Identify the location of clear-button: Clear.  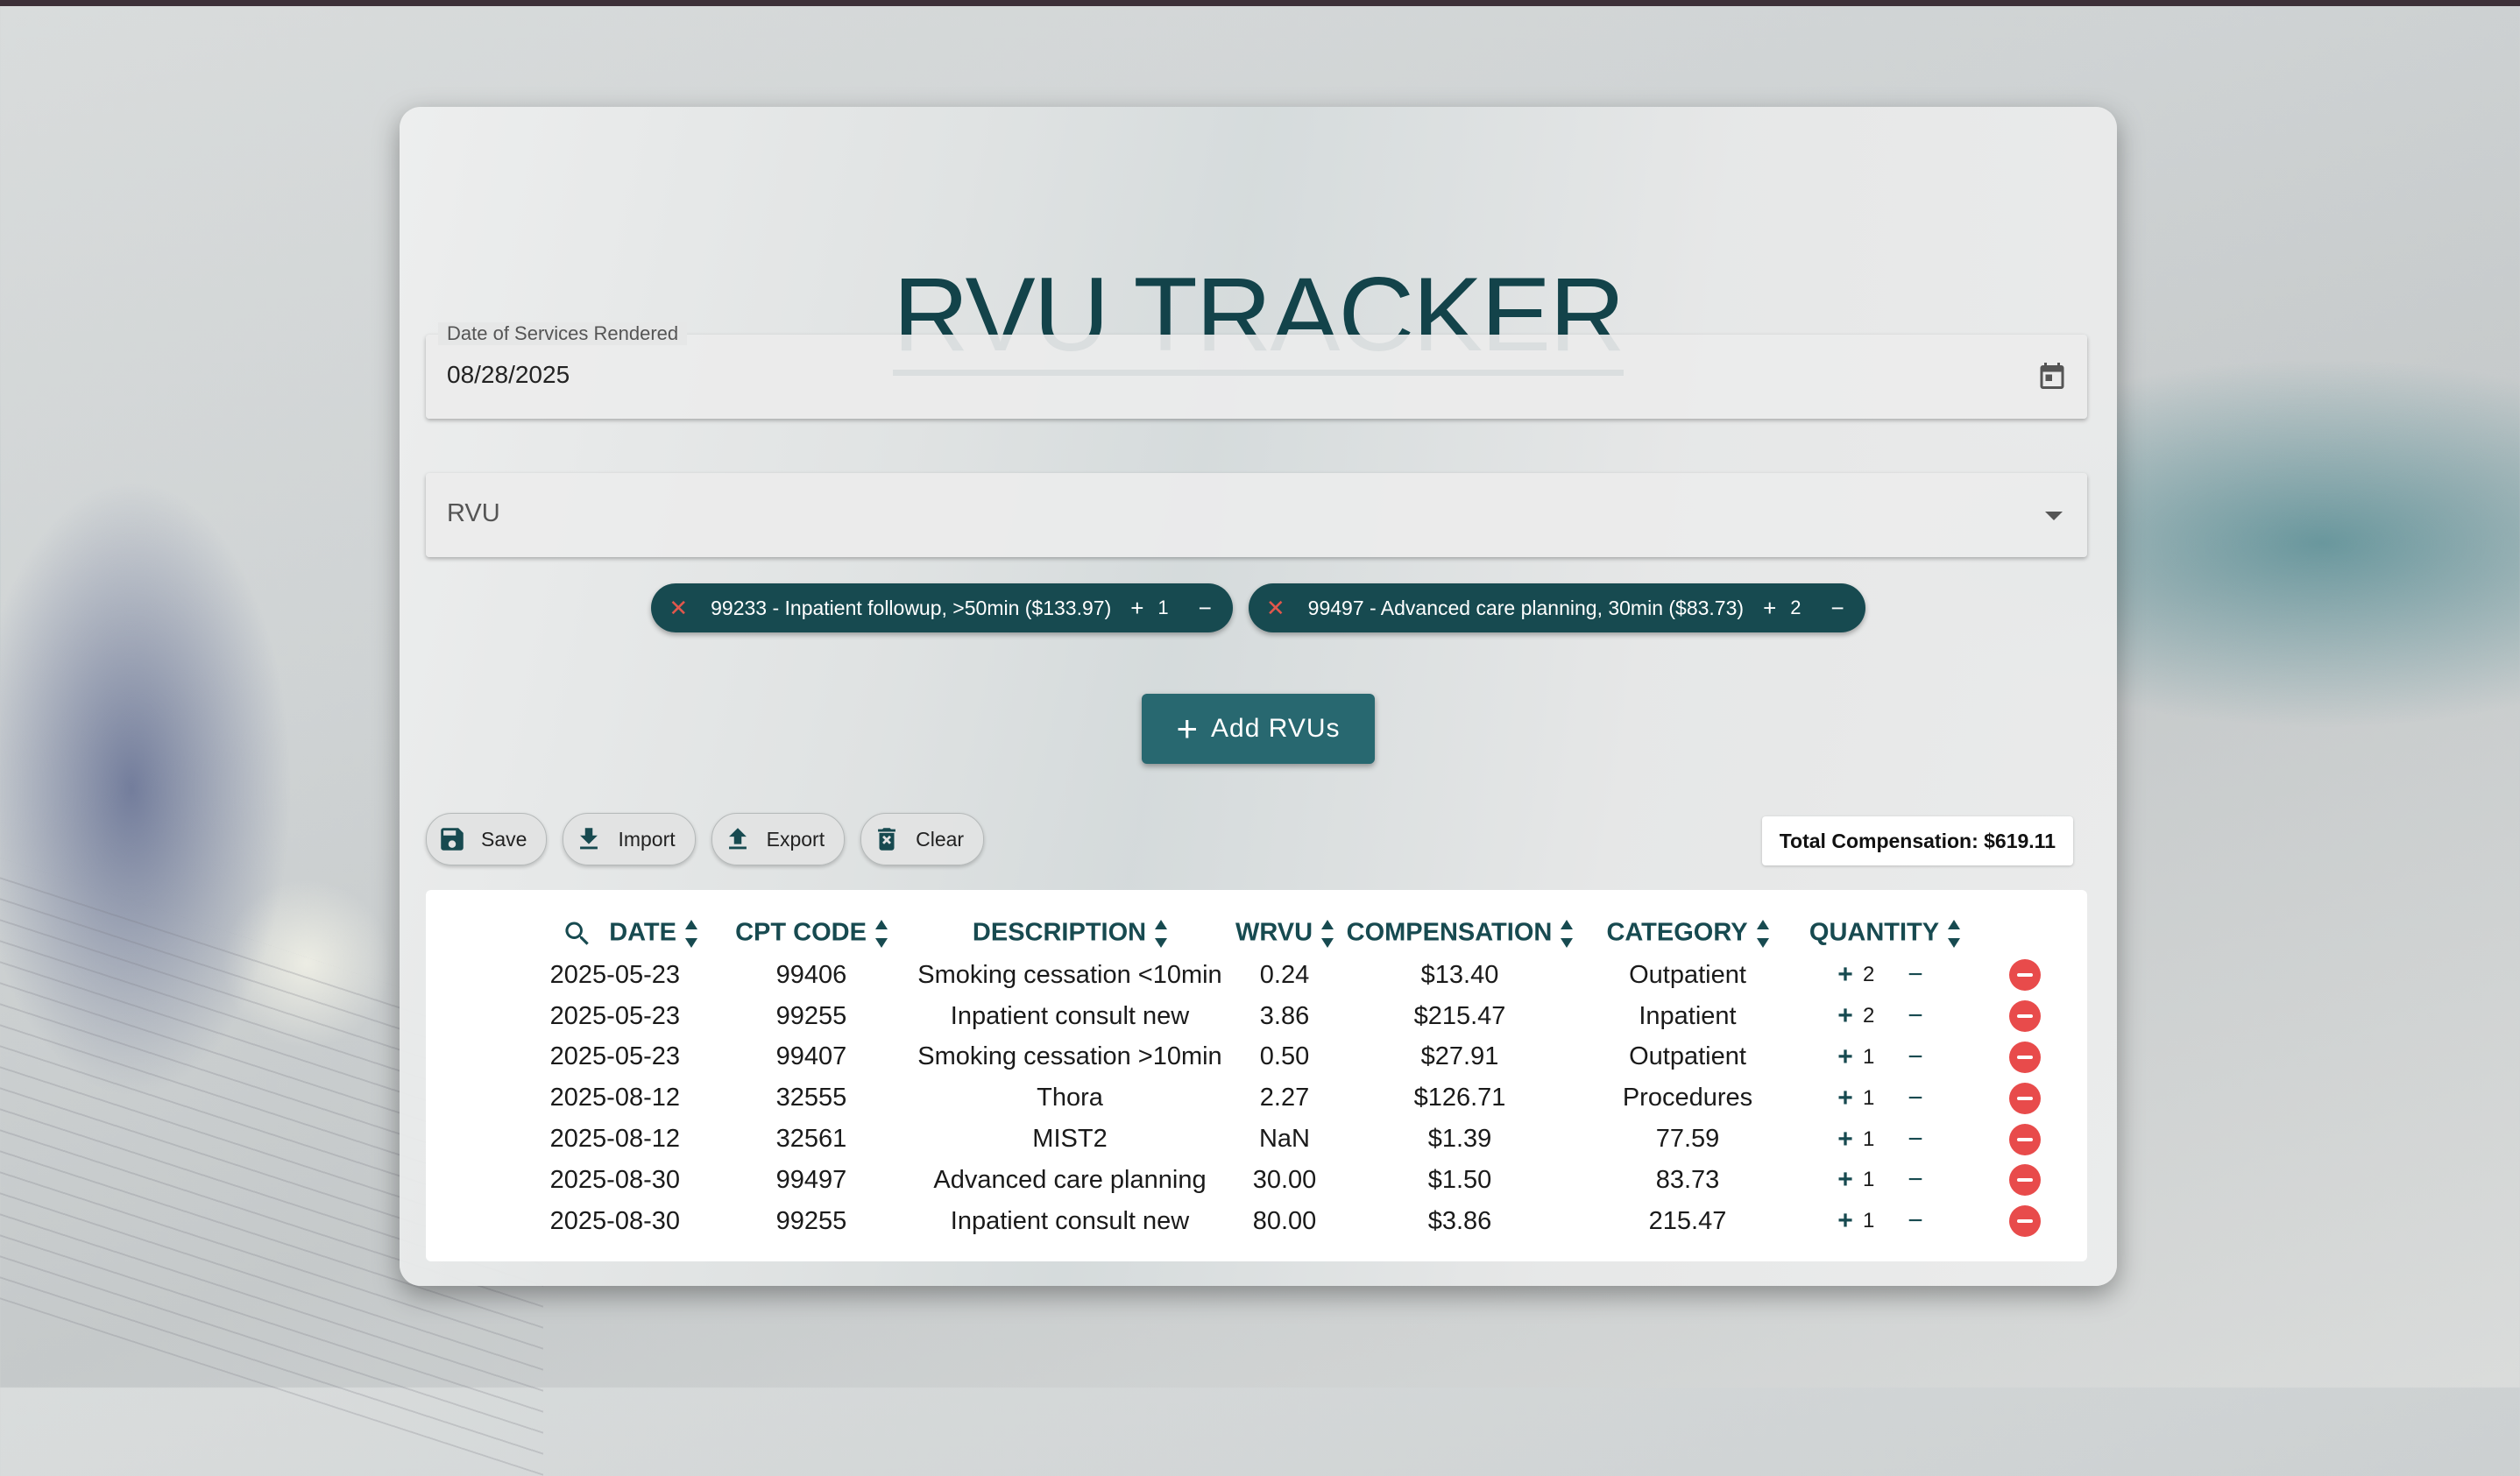
(922, 839).